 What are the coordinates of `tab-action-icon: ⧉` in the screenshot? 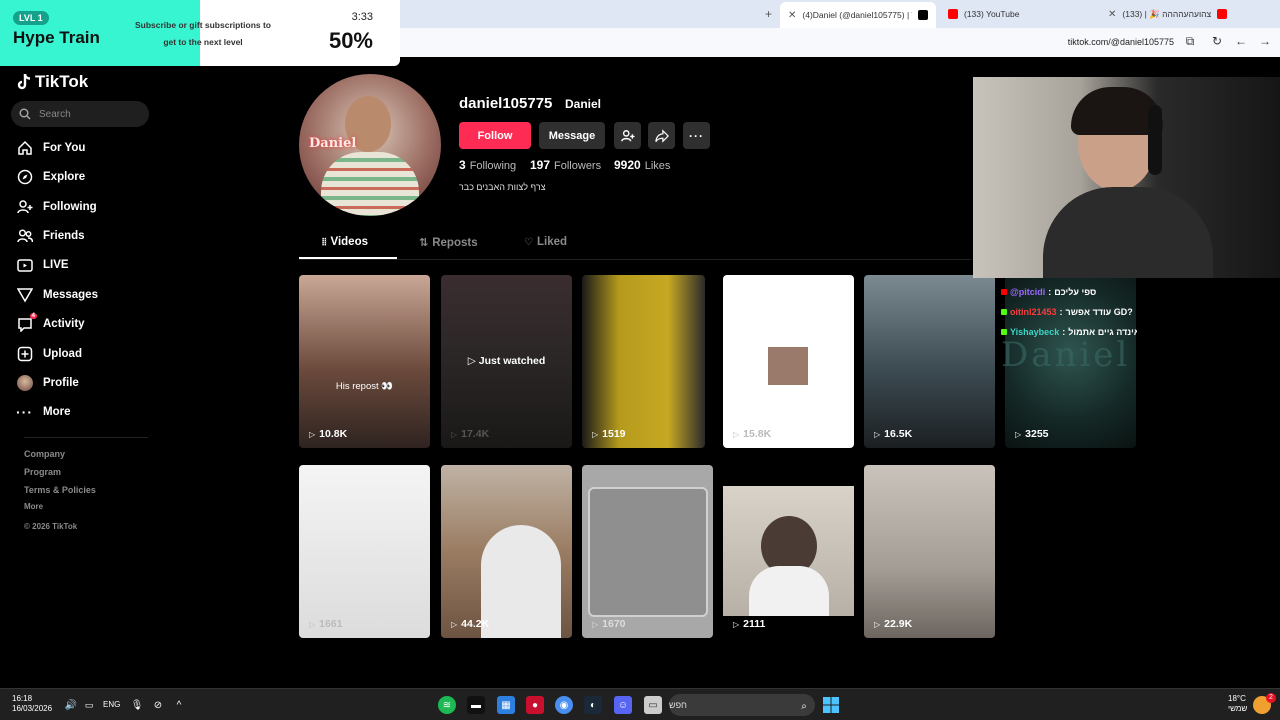 It's located at (1190, 41).